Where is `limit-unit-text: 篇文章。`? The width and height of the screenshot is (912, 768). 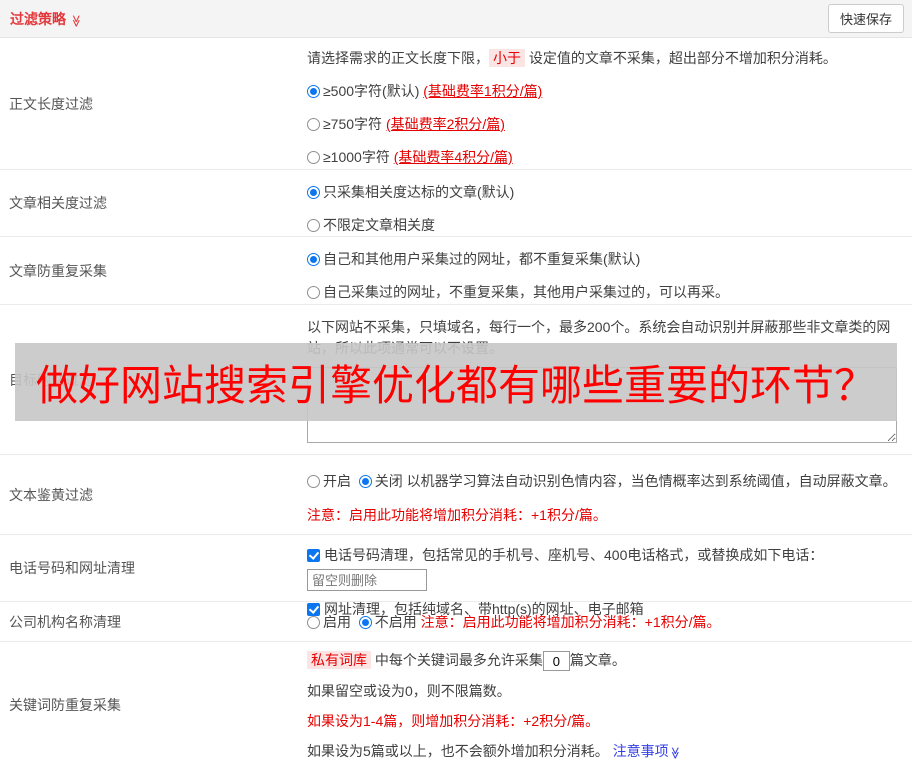
limit-unit-text: 篇文章。 is located at coordinates (597, 660).